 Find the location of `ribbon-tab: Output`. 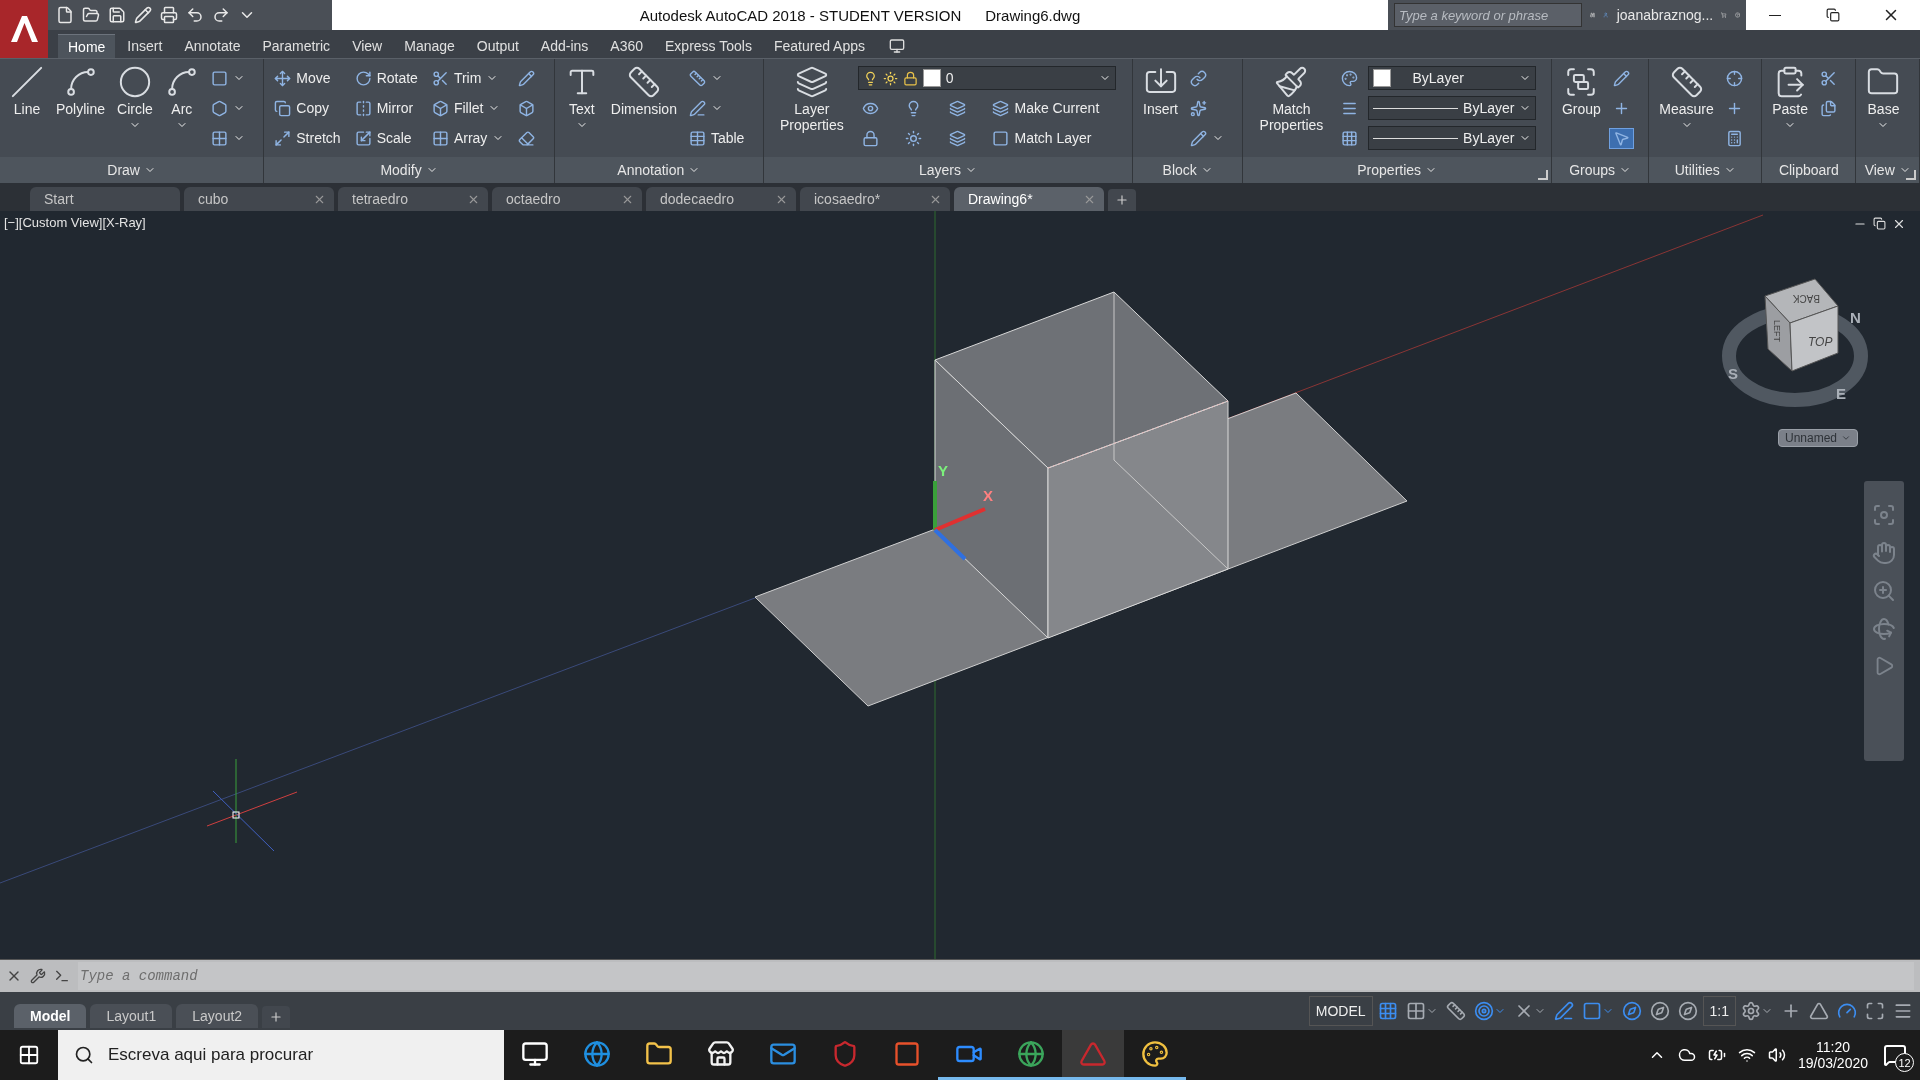

ribbon-tab: Output is located at coordinates (497, 46).